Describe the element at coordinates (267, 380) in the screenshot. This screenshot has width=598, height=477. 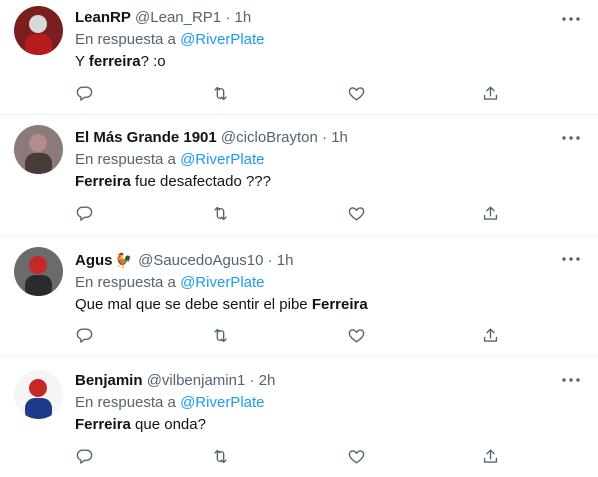
I see `timestamp: 2h` at that location.